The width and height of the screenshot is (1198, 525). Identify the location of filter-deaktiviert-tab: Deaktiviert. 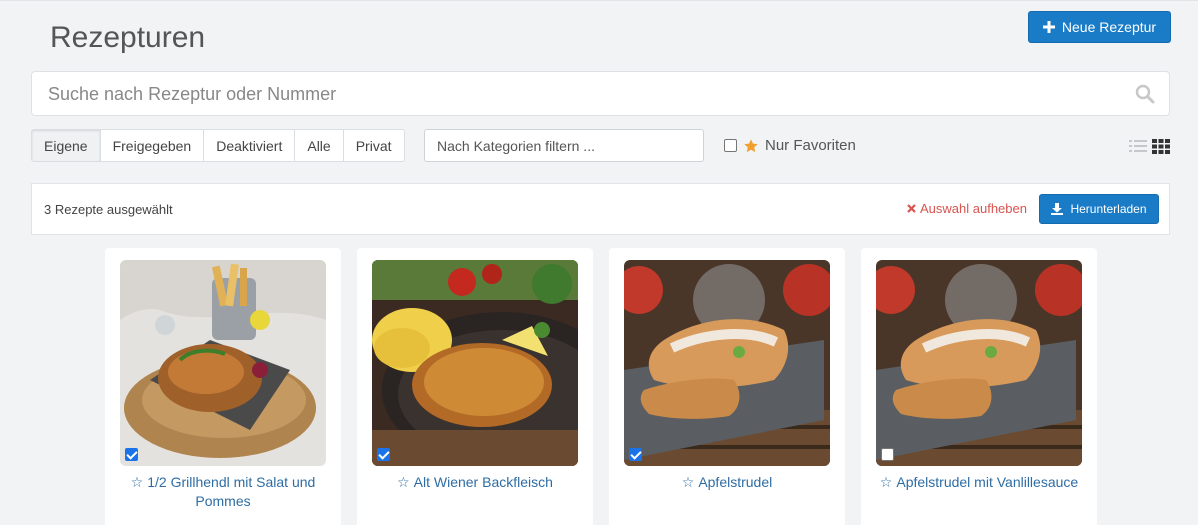
(248, 145).